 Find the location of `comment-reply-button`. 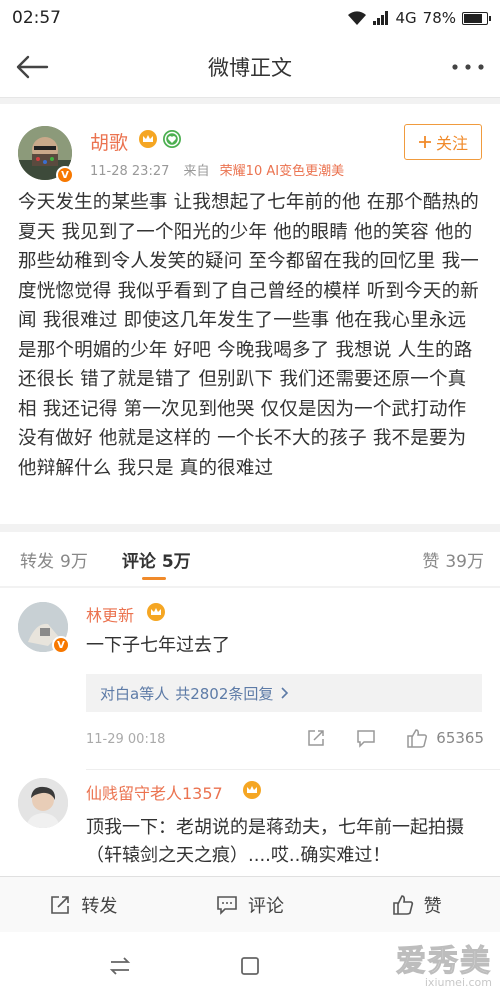

comment-reply-button is located at coordinates (366, 738).